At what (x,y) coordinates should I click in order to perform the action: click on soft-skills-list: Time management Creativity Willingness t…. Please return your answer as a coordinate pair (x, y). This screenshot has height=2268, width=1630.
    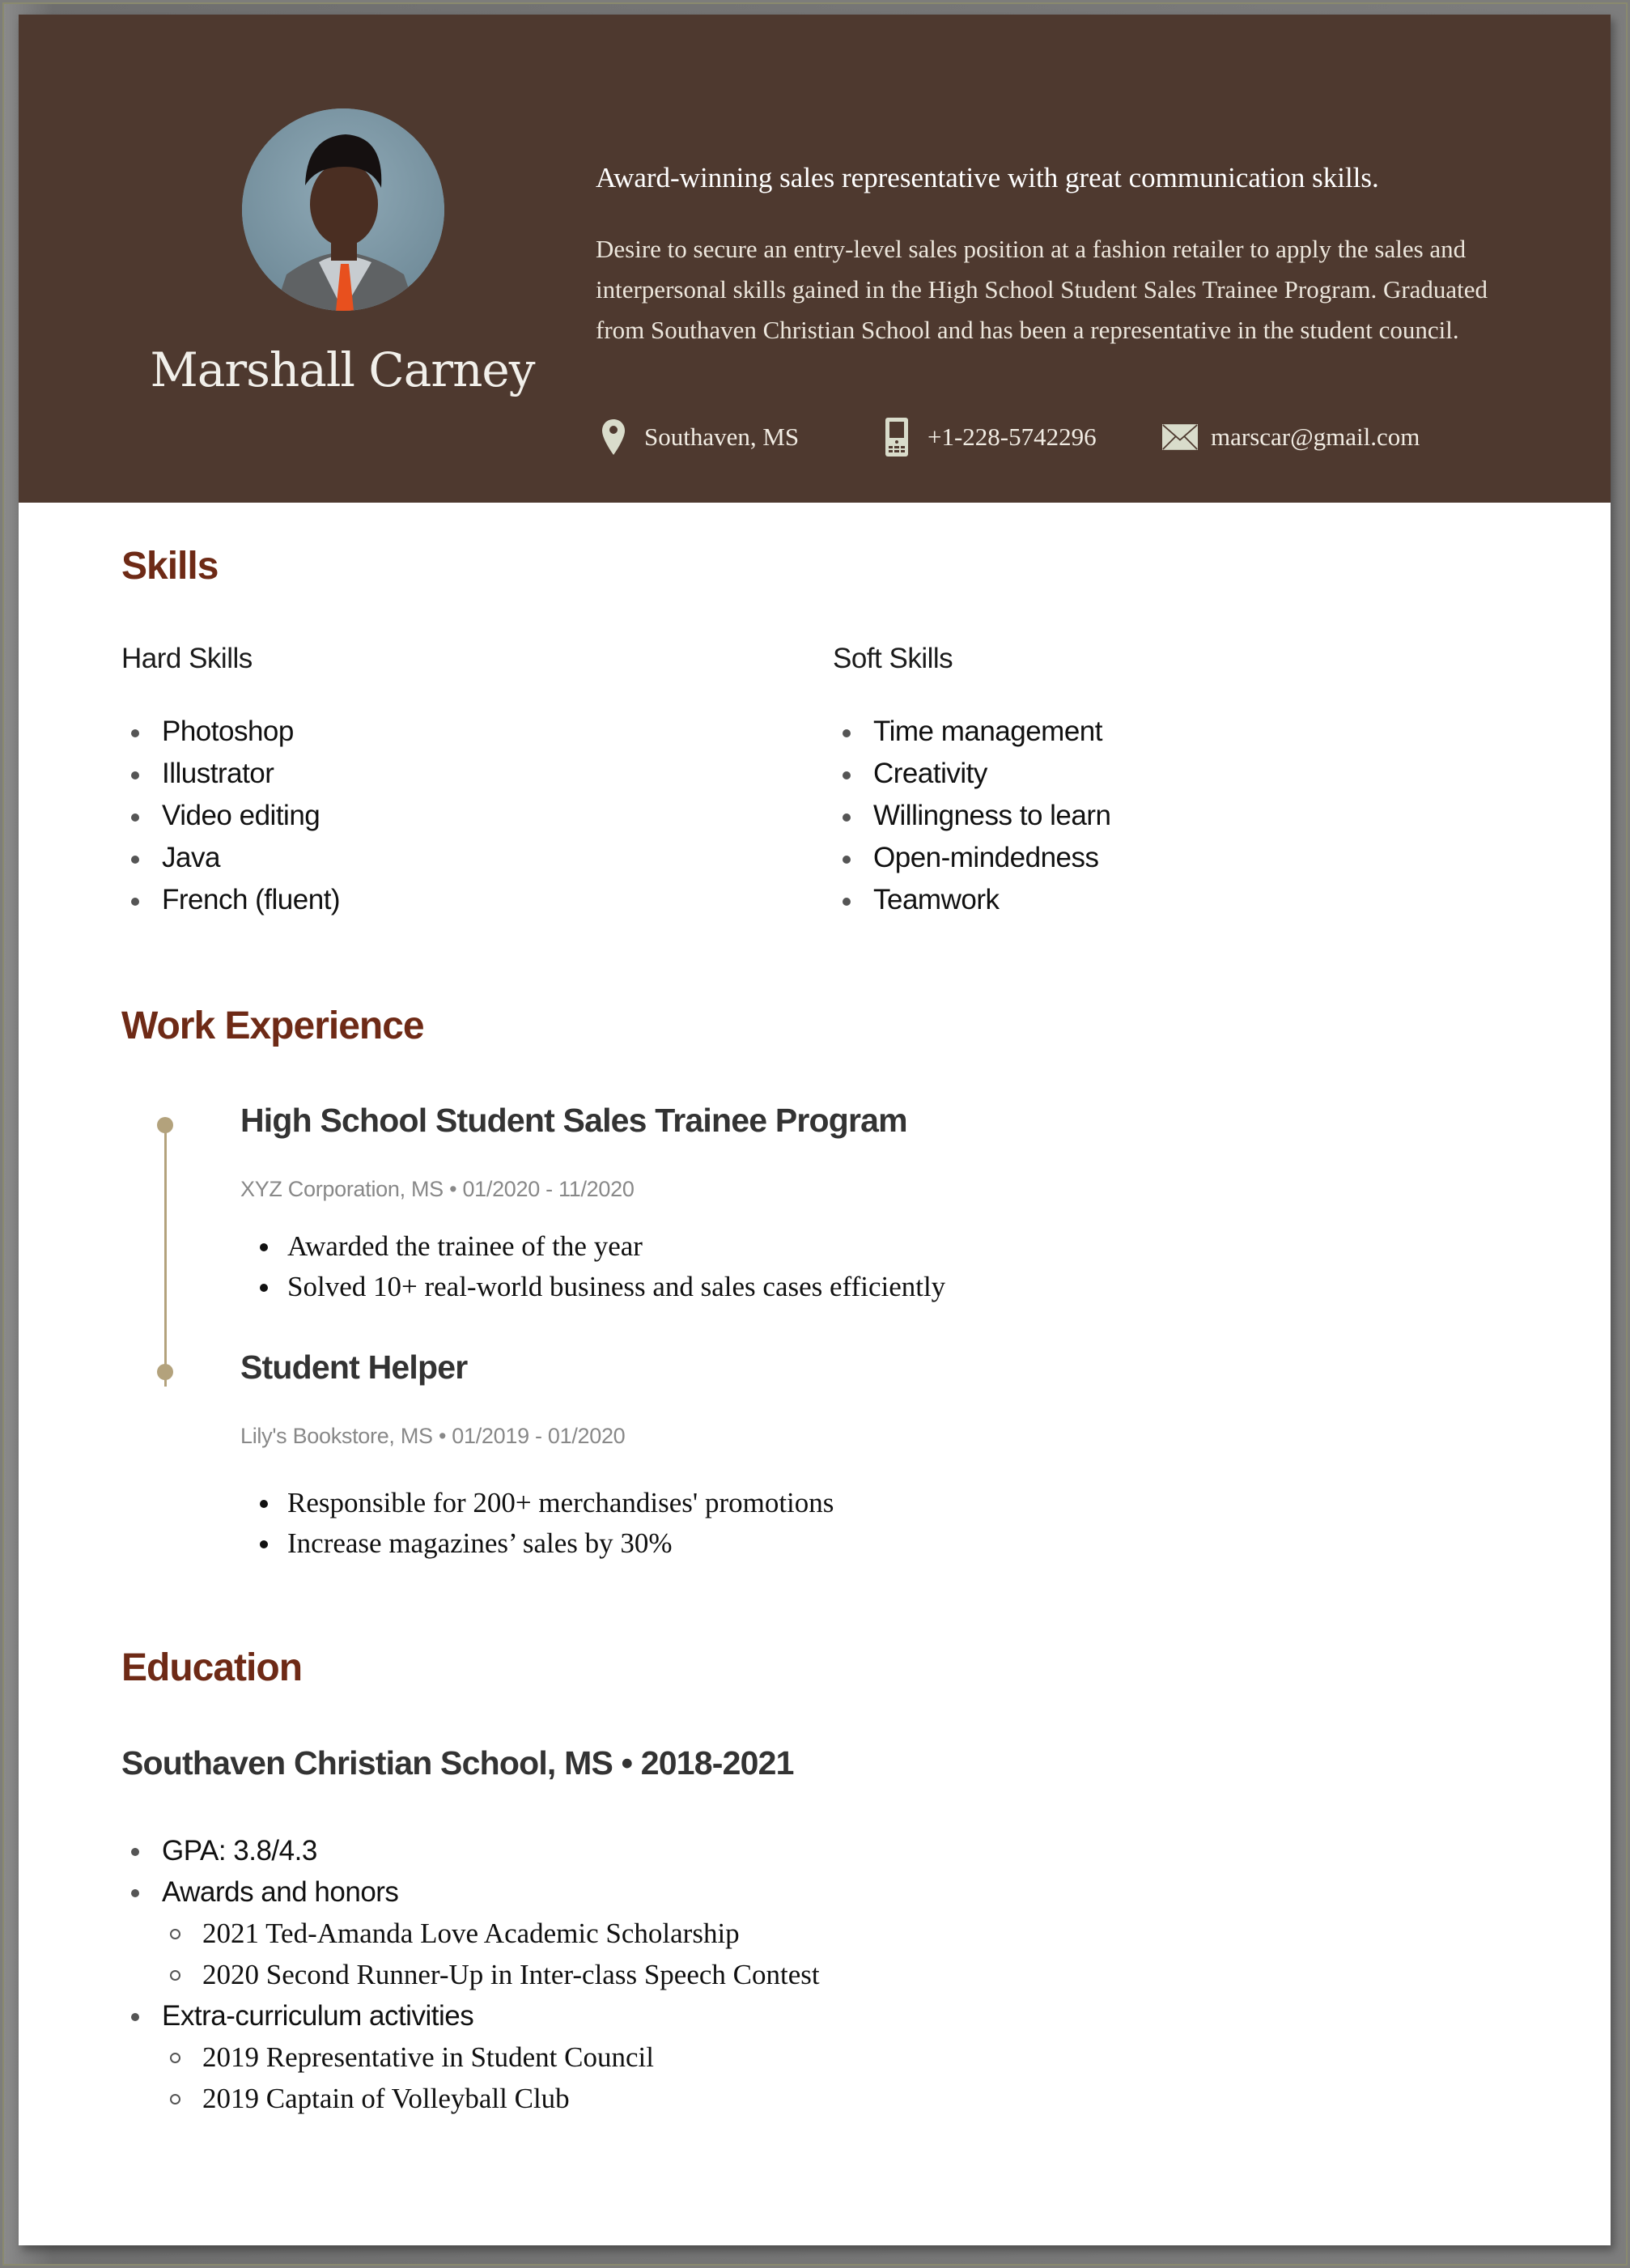
    Looking at the image, I should click on (972, 816).